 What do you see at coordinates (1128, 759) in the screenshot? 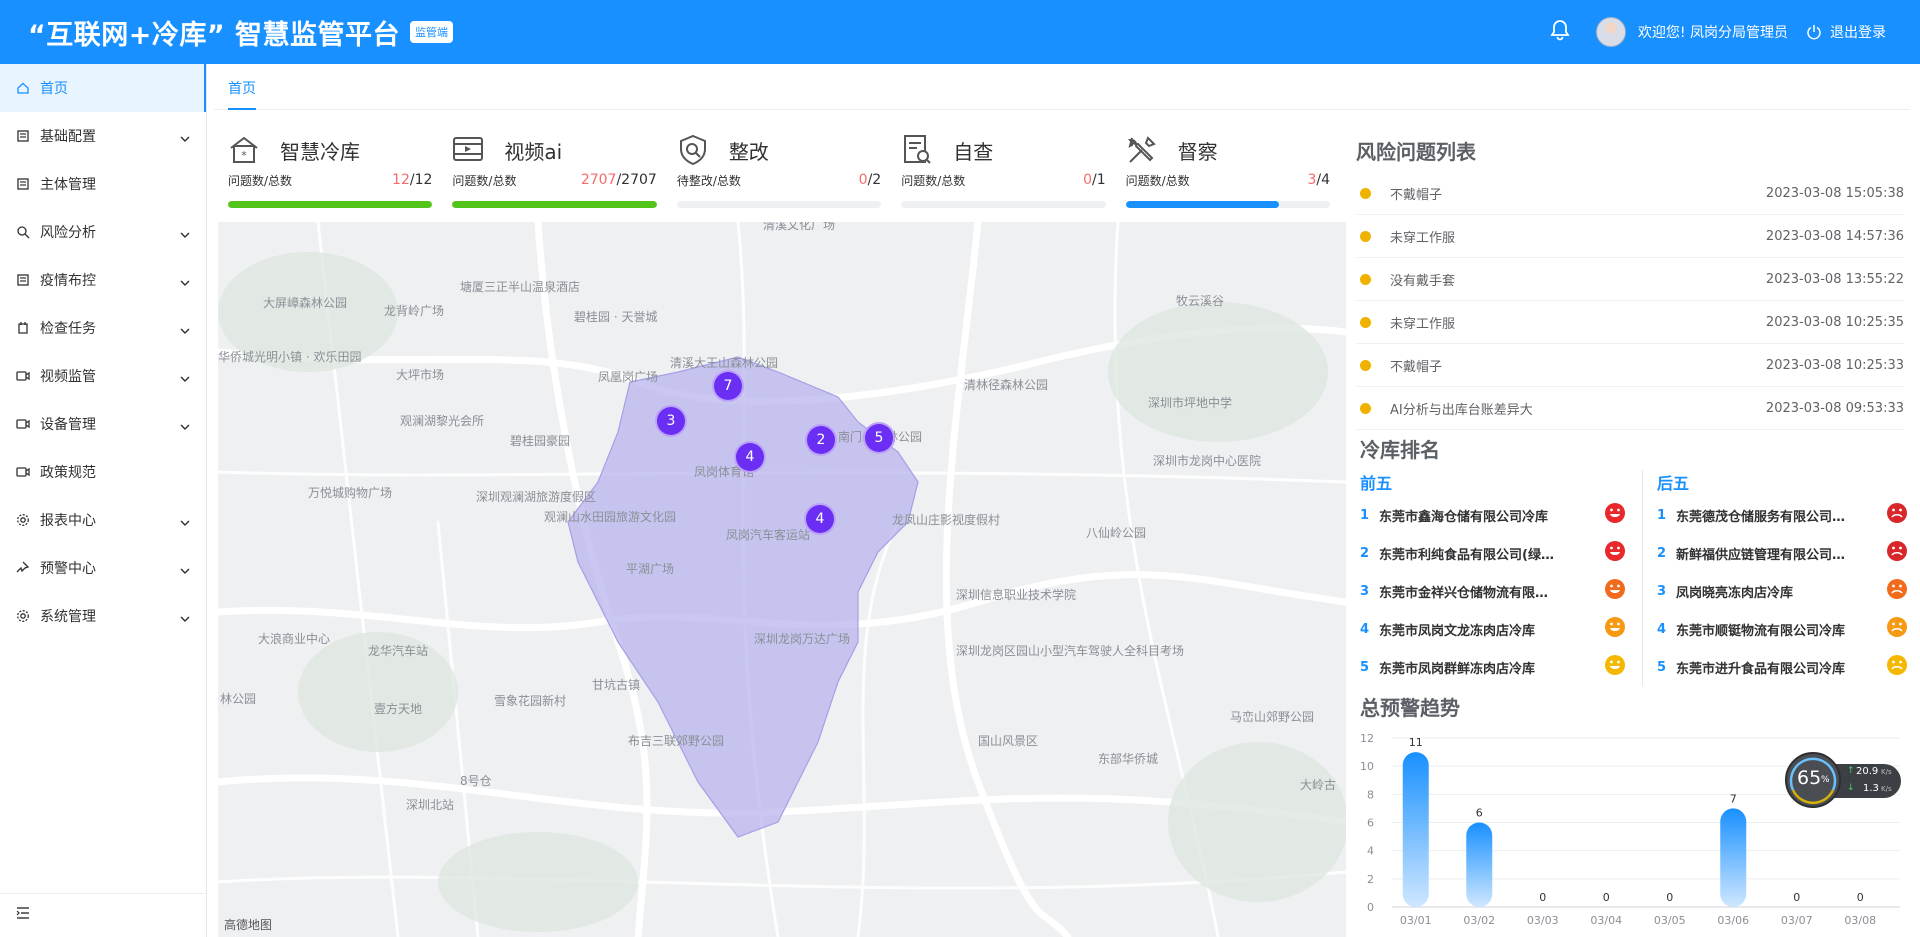
I see `map-poi-label: 东部华侨城` at bounding box center [1128, 759].